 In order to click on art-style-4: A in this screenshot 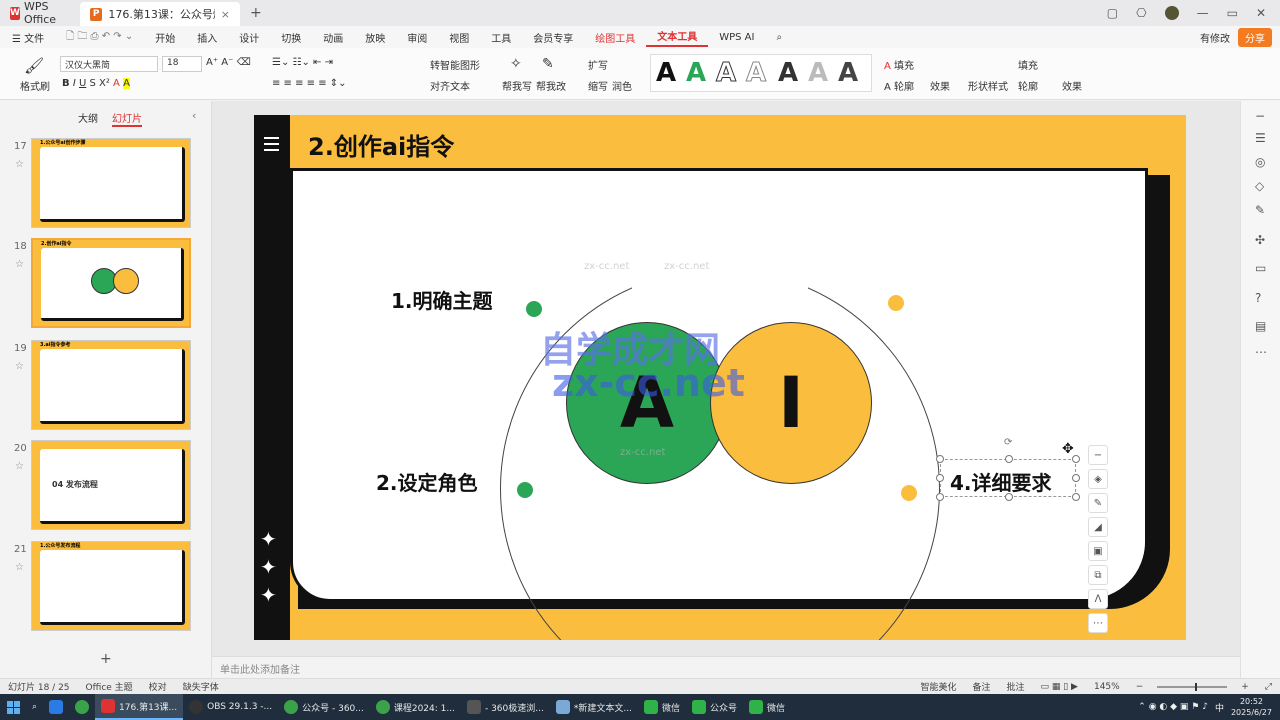, I will do `click(755, 73)`.